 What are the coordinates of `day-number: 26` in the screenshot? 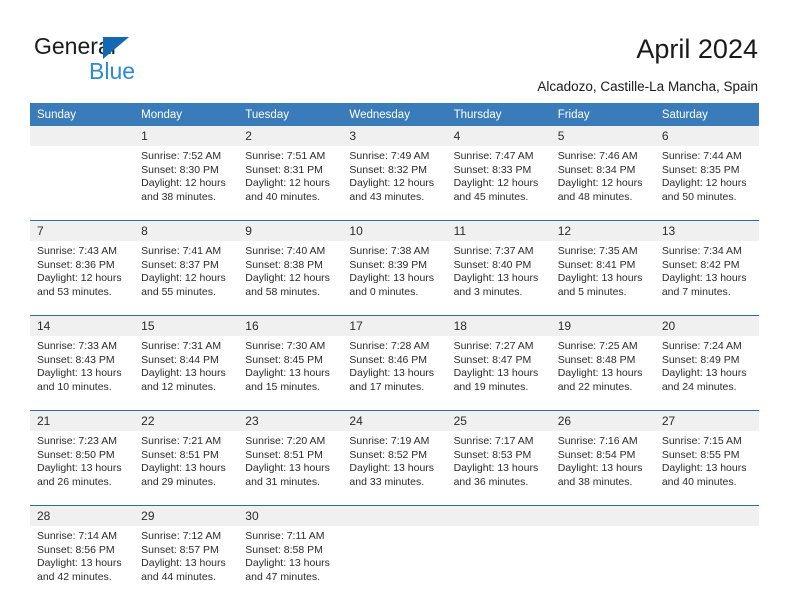 It's located at (602, 420).